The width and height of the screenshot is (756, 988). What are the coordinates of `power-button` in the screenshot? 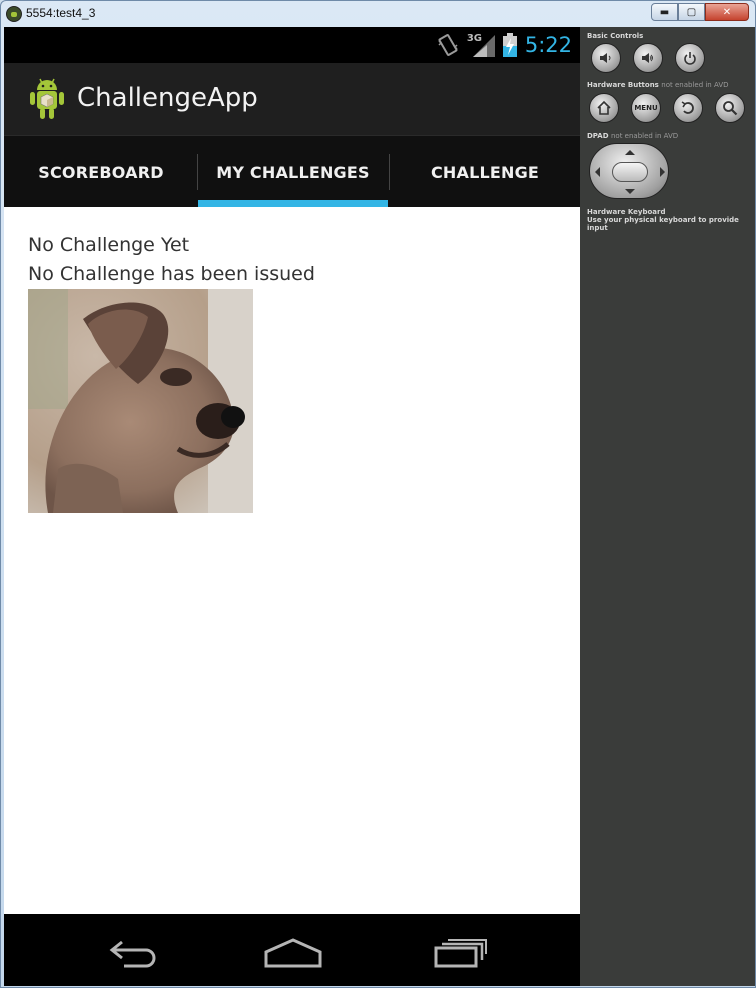 It's located at (690, 58).